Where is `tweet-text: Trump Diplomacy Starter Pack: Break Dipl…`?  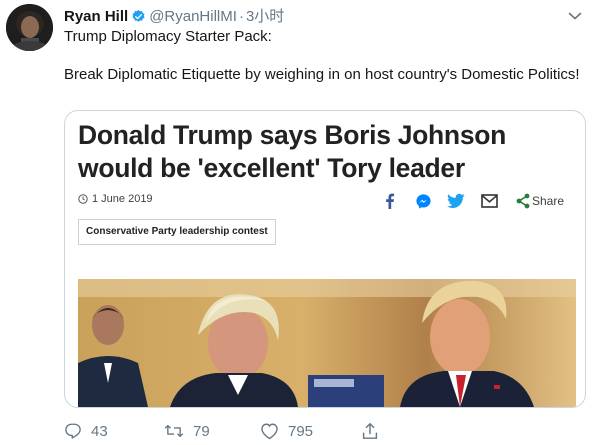 tweet-text: Trump Diplomacy Starter Pack: Break Dipl… is located at coordinates (324, 55).